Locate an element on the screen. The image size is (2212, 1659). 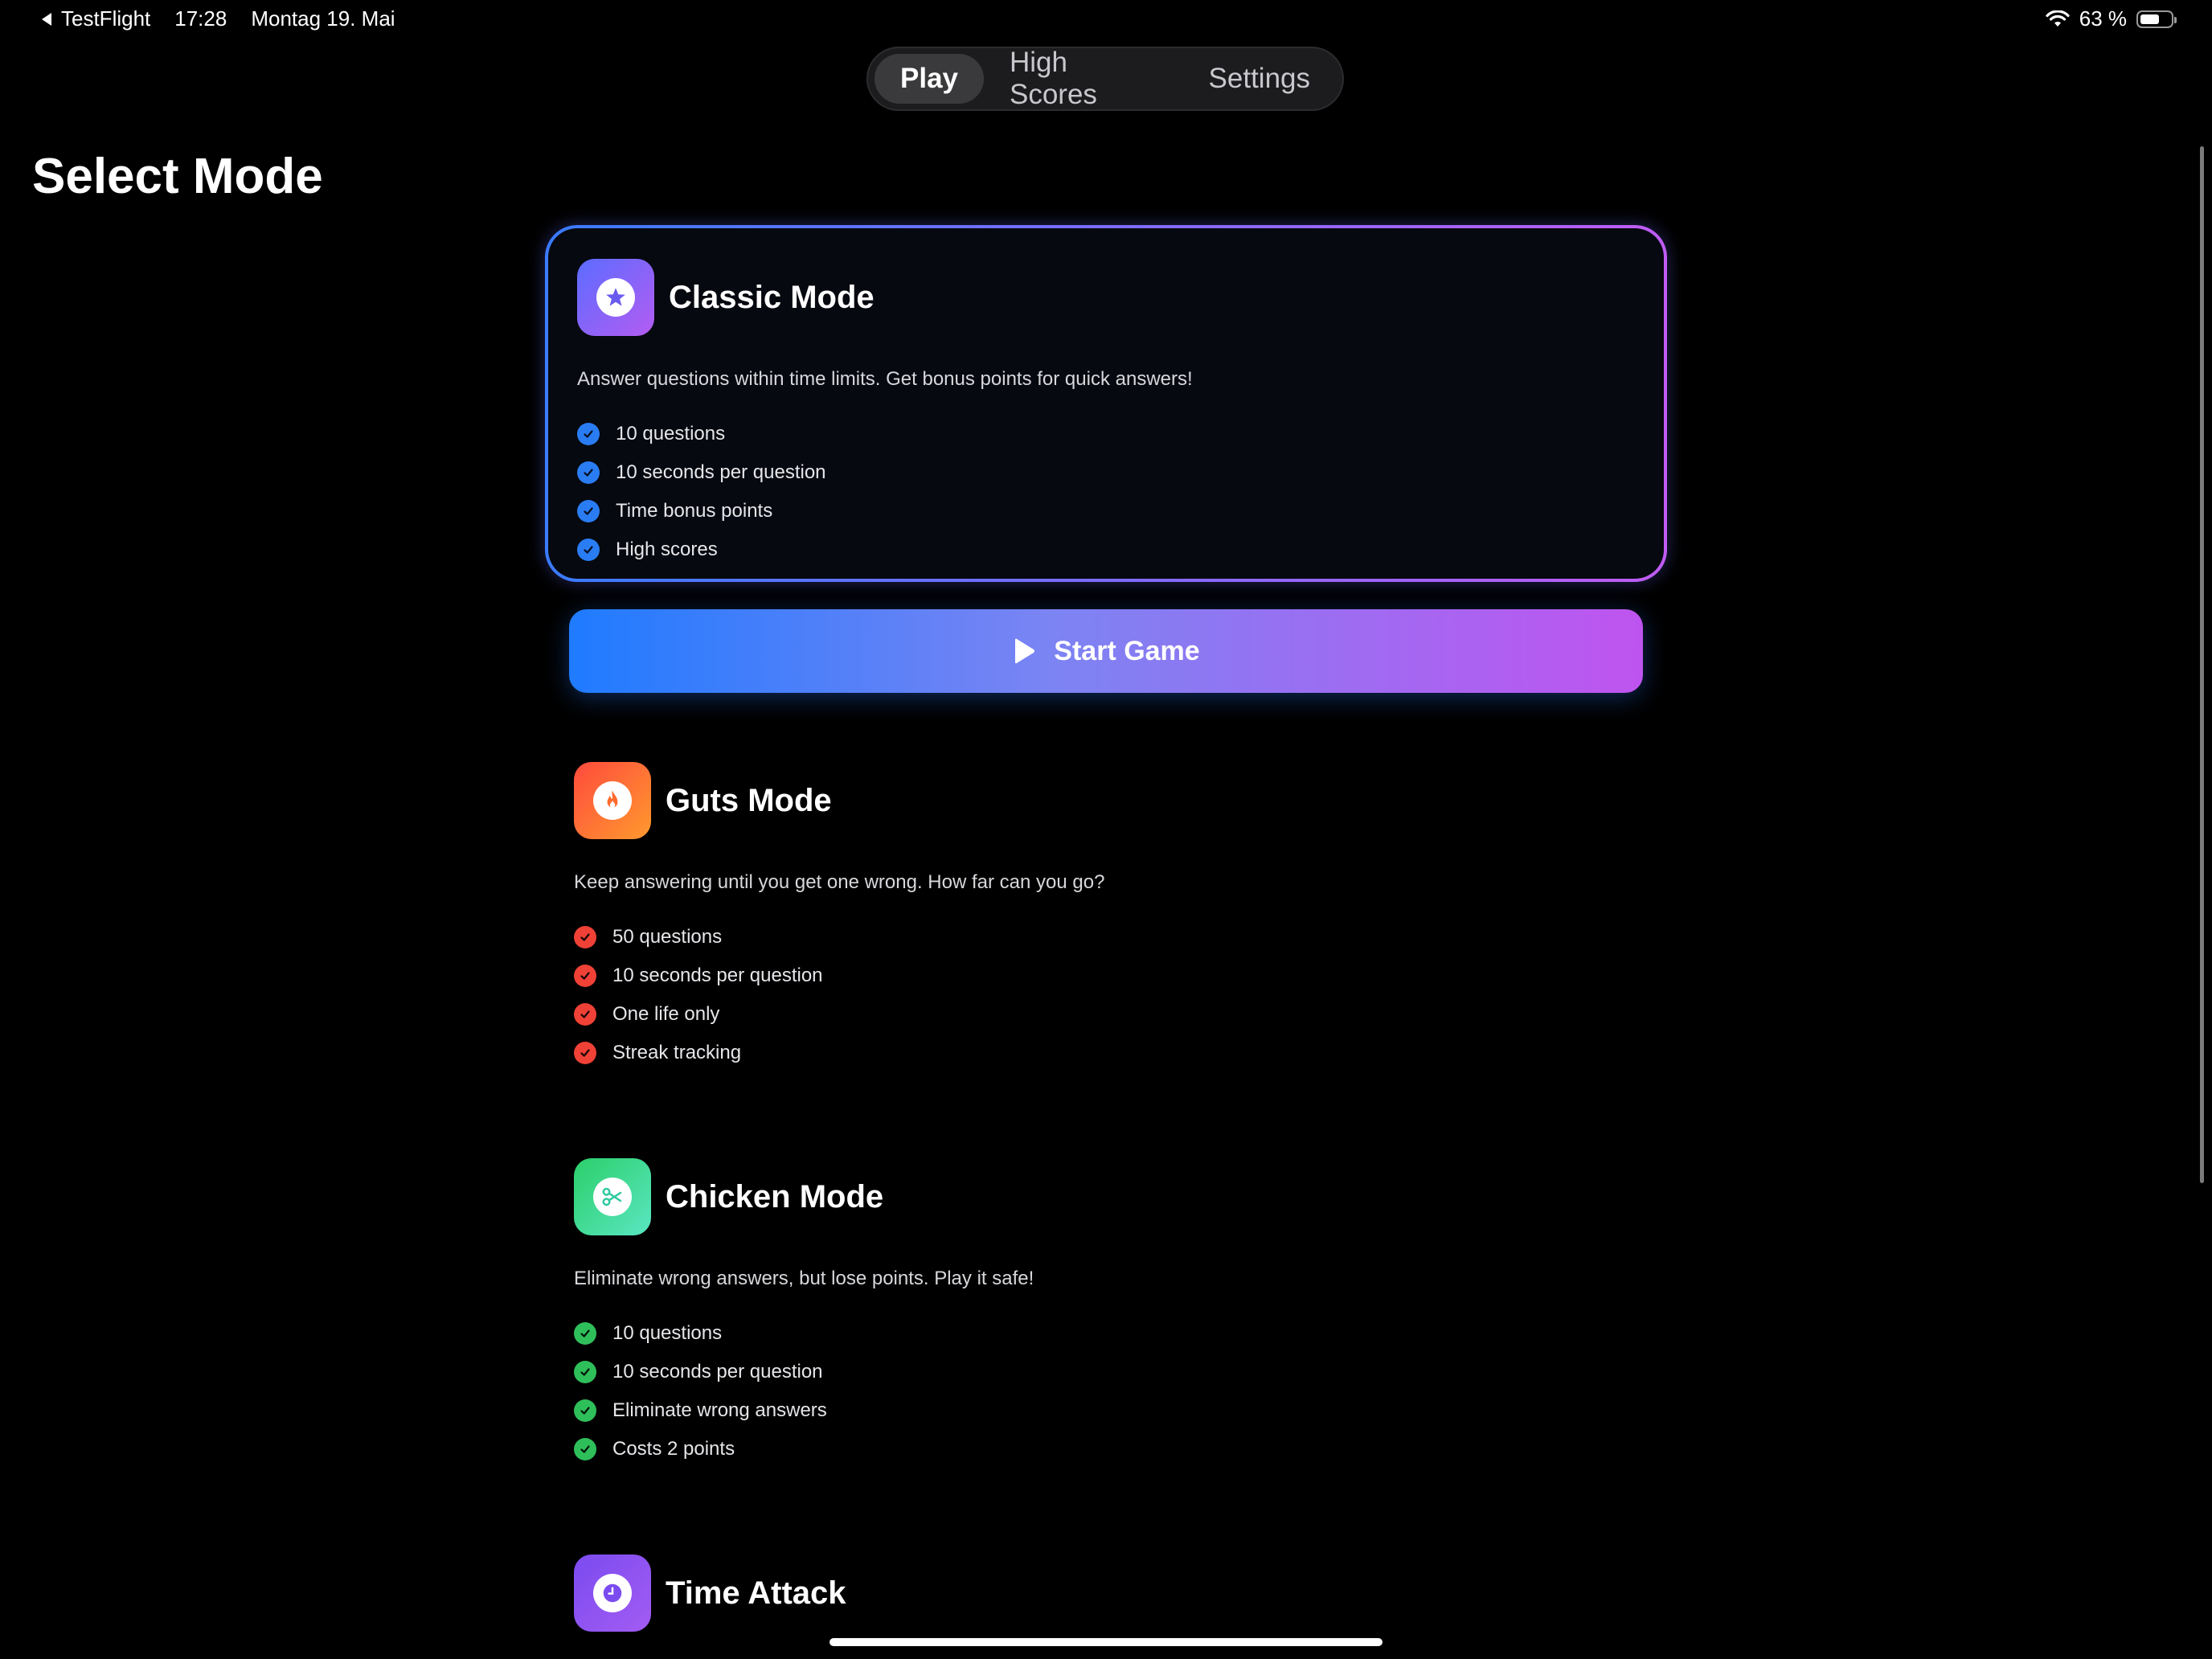
back-to-testflight: TestFlight is located at coordinates (95, 18).